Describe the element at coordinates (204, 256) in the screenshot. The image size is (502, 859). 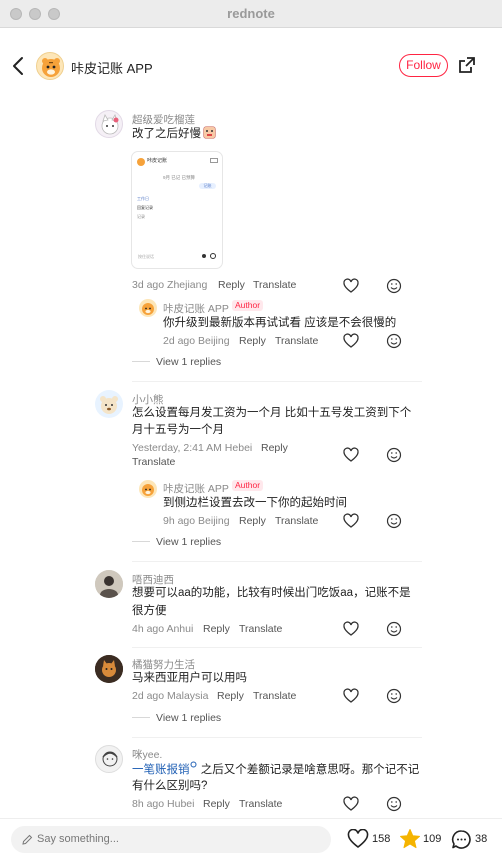
I see `mini-dot-icon` at that location.